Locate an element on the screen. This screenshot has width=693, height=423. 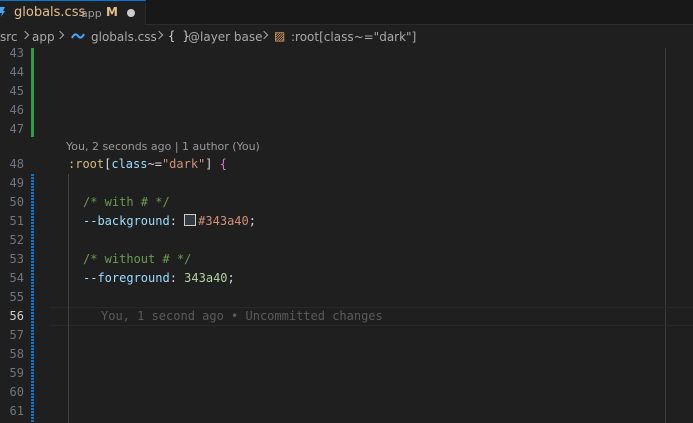
braces-icon: { } is located at coordinates (179, 36).